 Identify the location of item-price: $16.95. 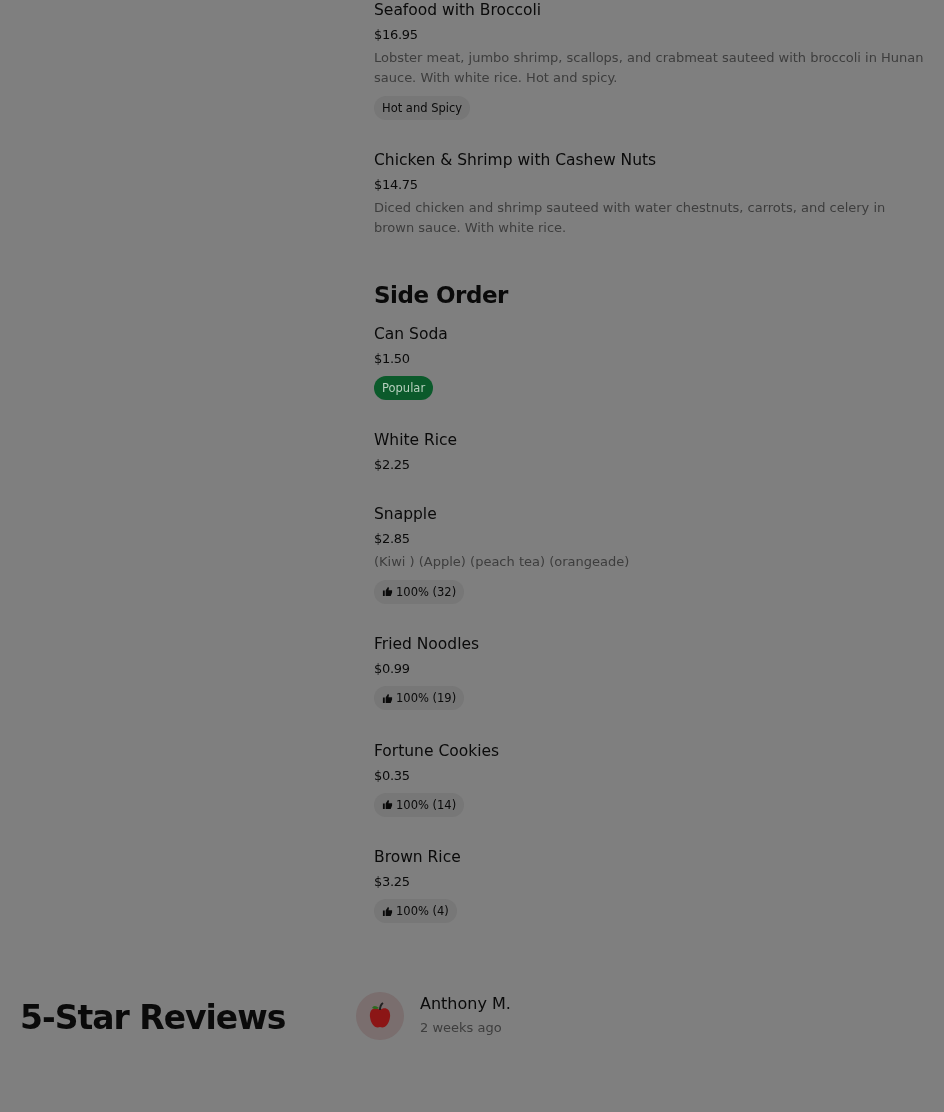
(396, 35).